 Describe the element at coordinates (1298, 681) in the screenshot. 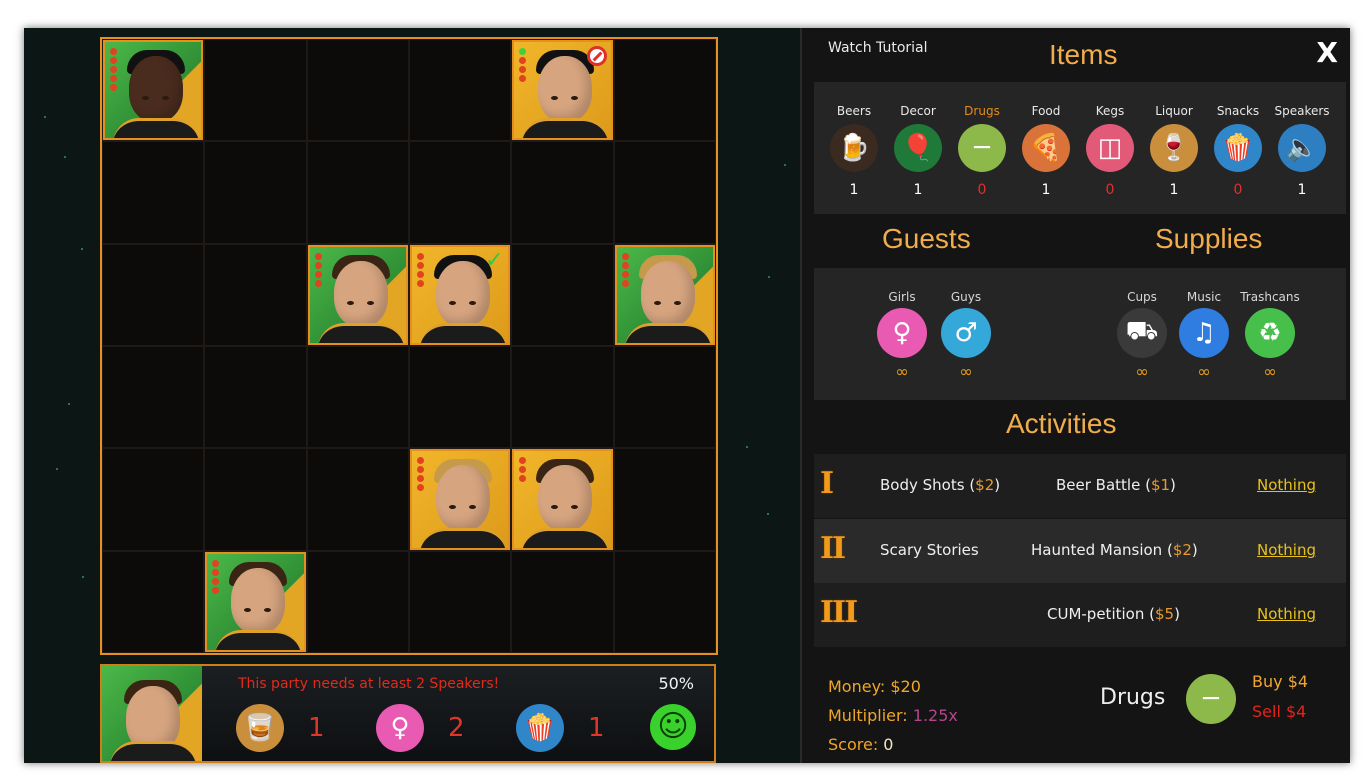

I see `buy-price: $4` at that location.